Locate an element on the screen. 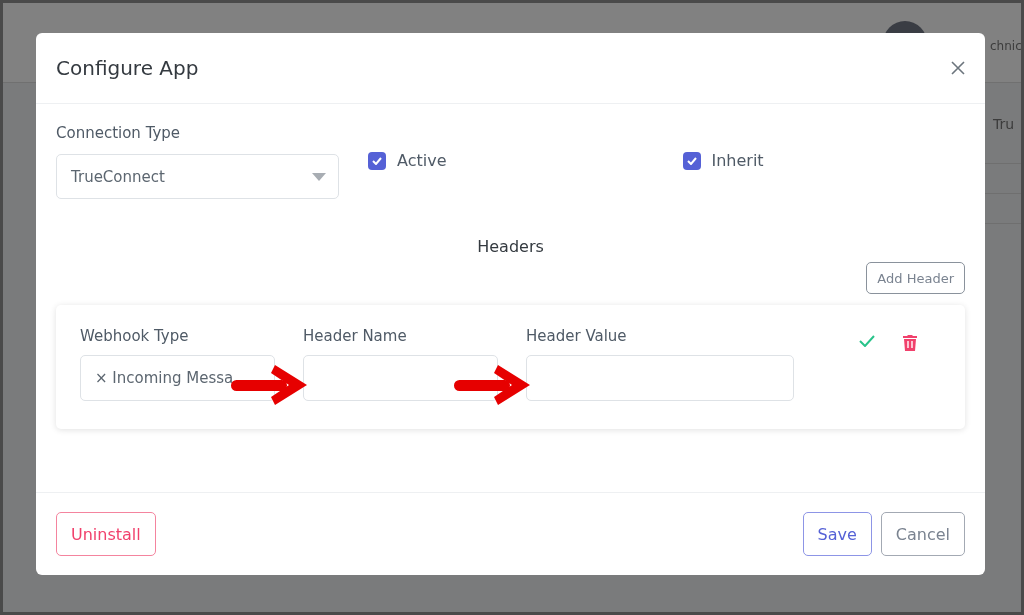  connection-type-select: TrueConnect is located at coordinates (197, 176).